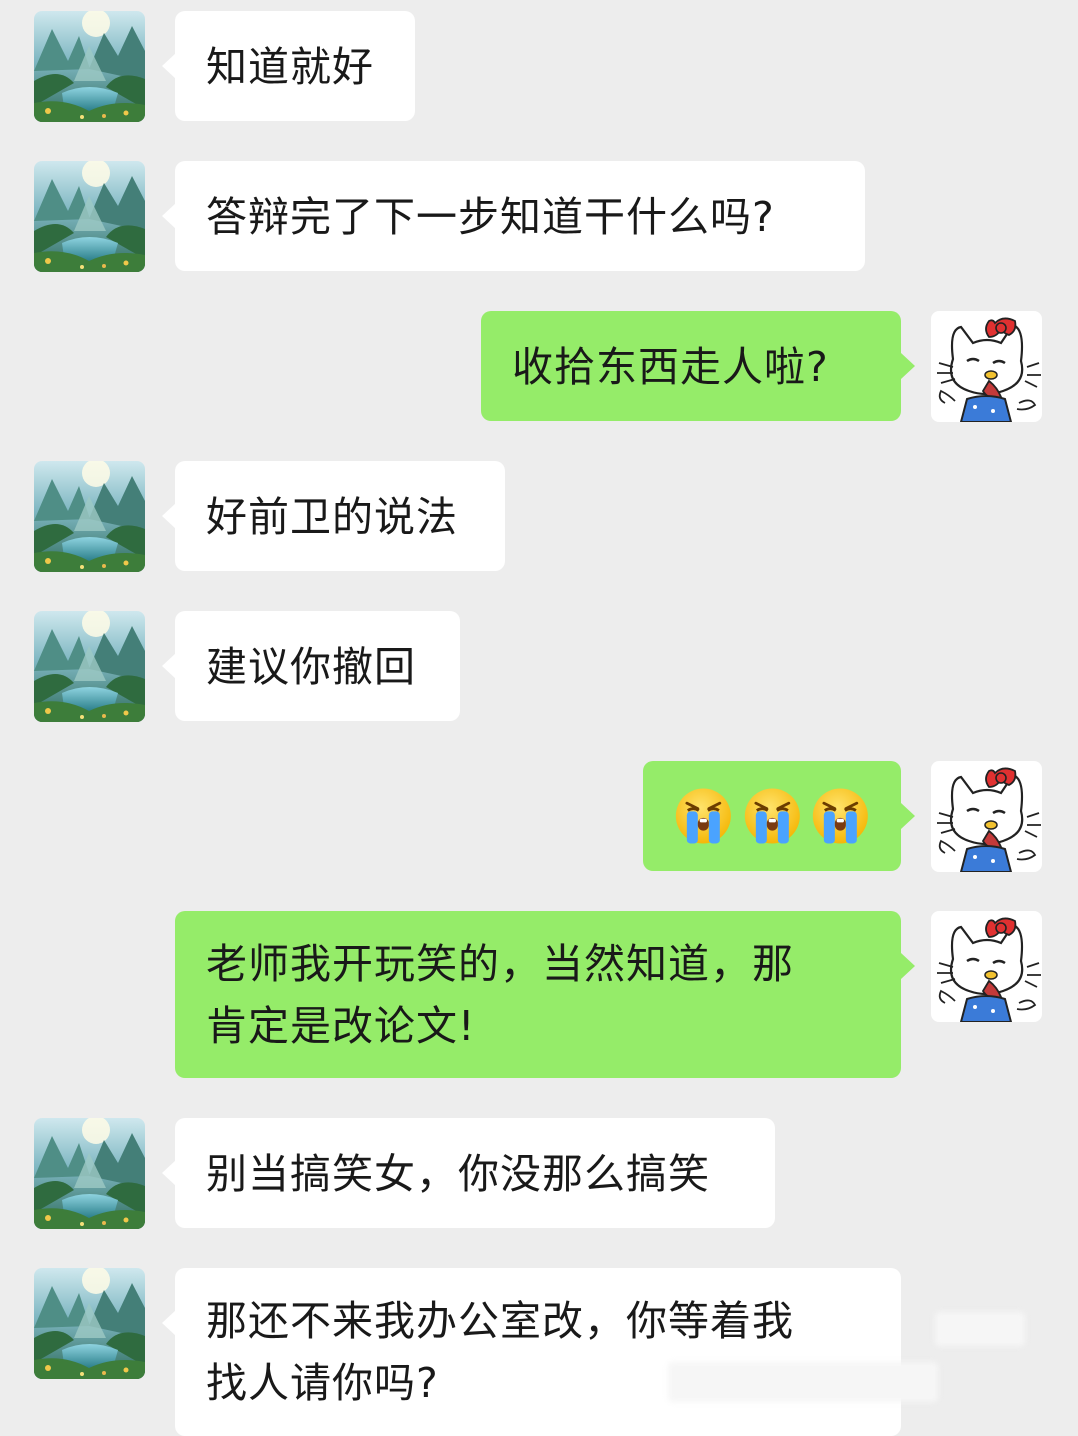 Image resolution: width=1078 pixels, height=1436 pixels. I want to click on message-bubble: 答辩完了下一步知道干什么吗?, so click(513, 216).